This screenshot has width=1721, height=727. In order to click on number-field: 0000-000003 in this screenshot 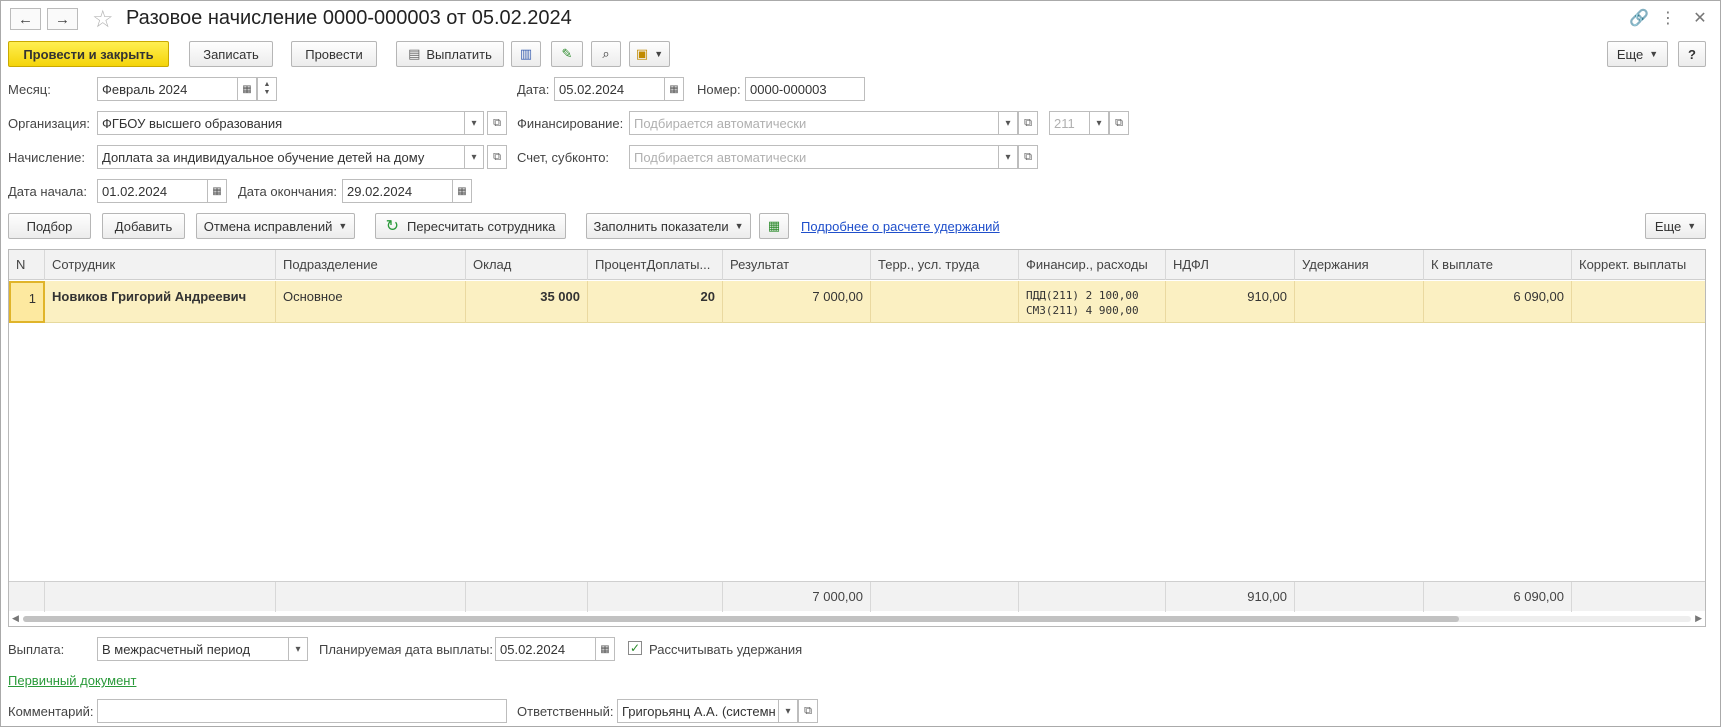, I will do `click(805, 89)`.